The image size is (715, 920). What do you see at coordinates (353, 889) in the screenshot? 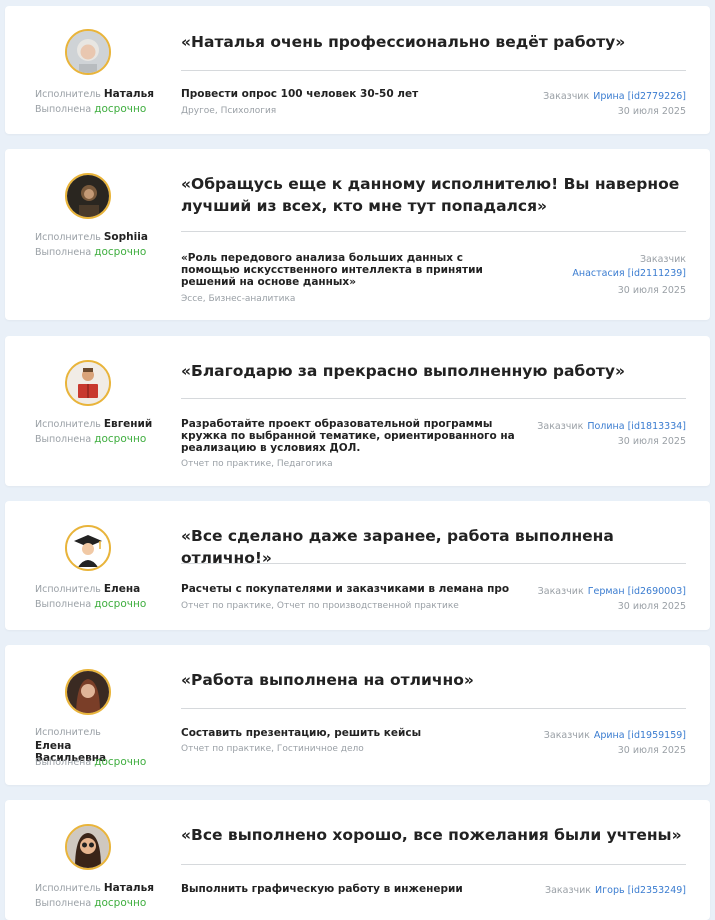
I see `task-title: Выполнить графическую работу в инженерии` at bounding box center [353, 889].